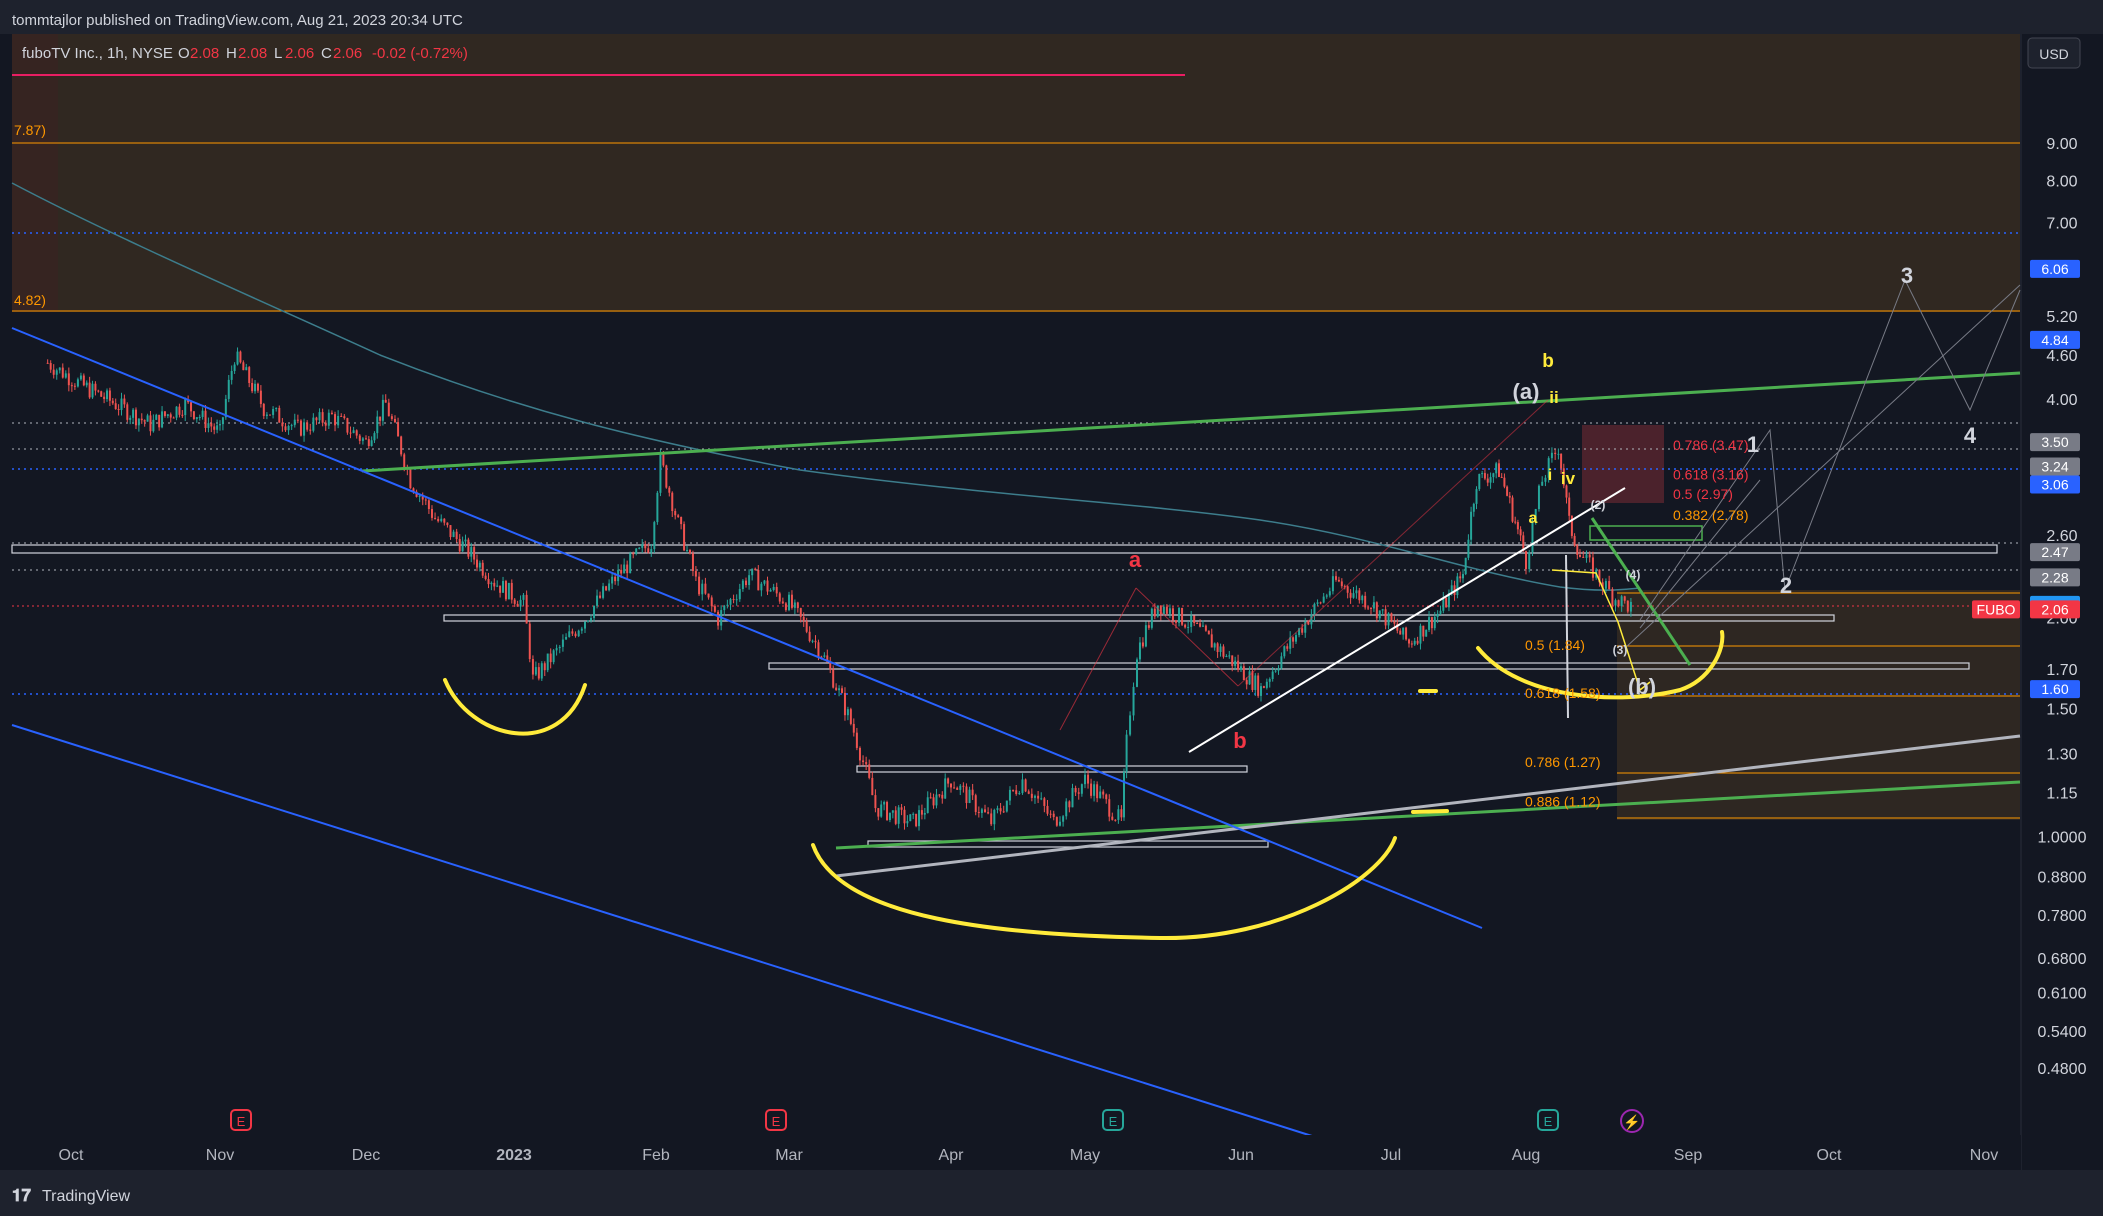 This screenshot has width=2103, height=1216. I want to click on fib-level-label: 0.786 (3.47), so click(1711, 445).